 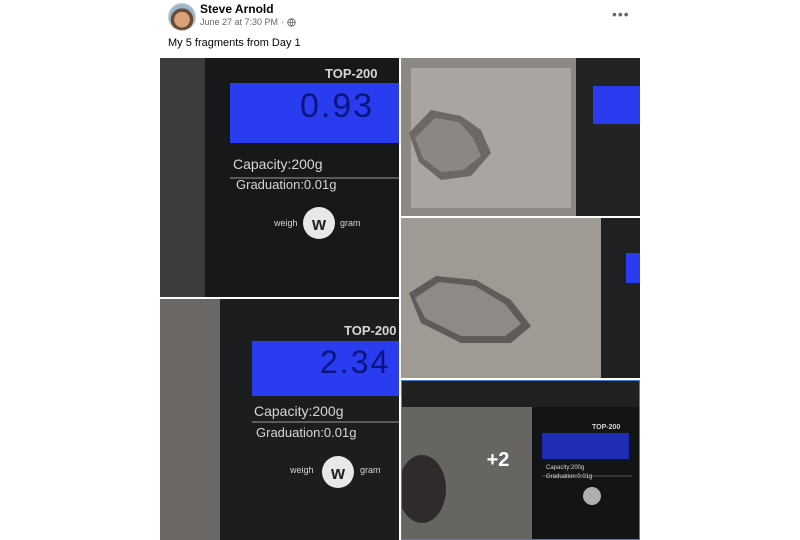 I want to click on more-options-button: •••, so click(x=621, y=14).